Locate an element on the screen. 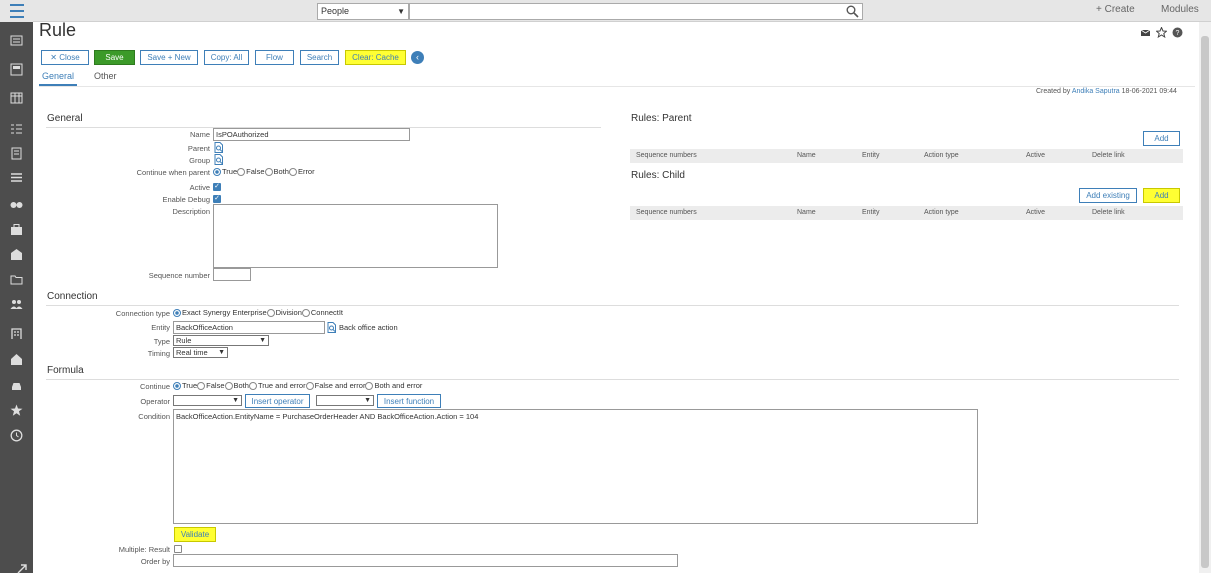 The image size is (1211, 580). function-select: ▼ is located at coordinates (345, 400).